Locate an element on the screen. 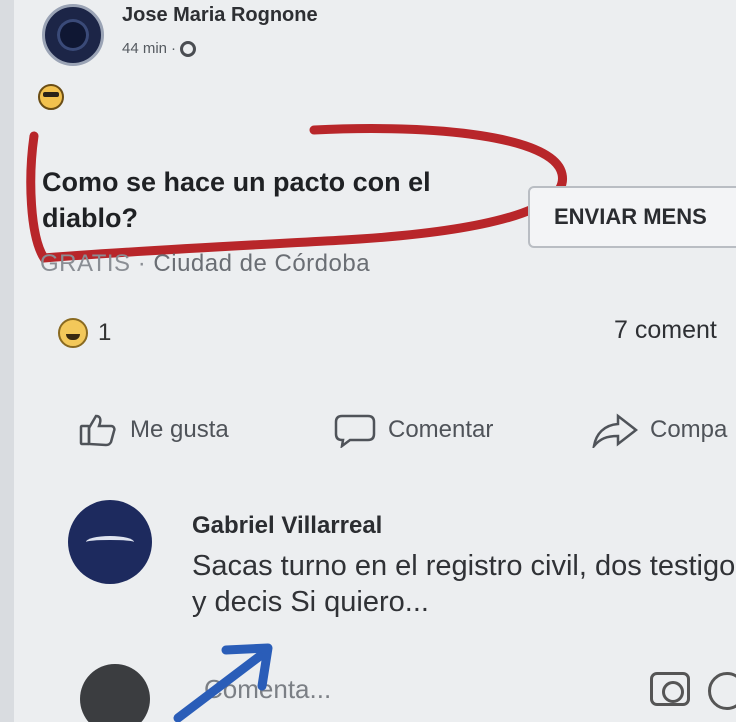 This screenshot has height=722, width=736. laugh-emoji-icon is located at coordinates (73, 333).